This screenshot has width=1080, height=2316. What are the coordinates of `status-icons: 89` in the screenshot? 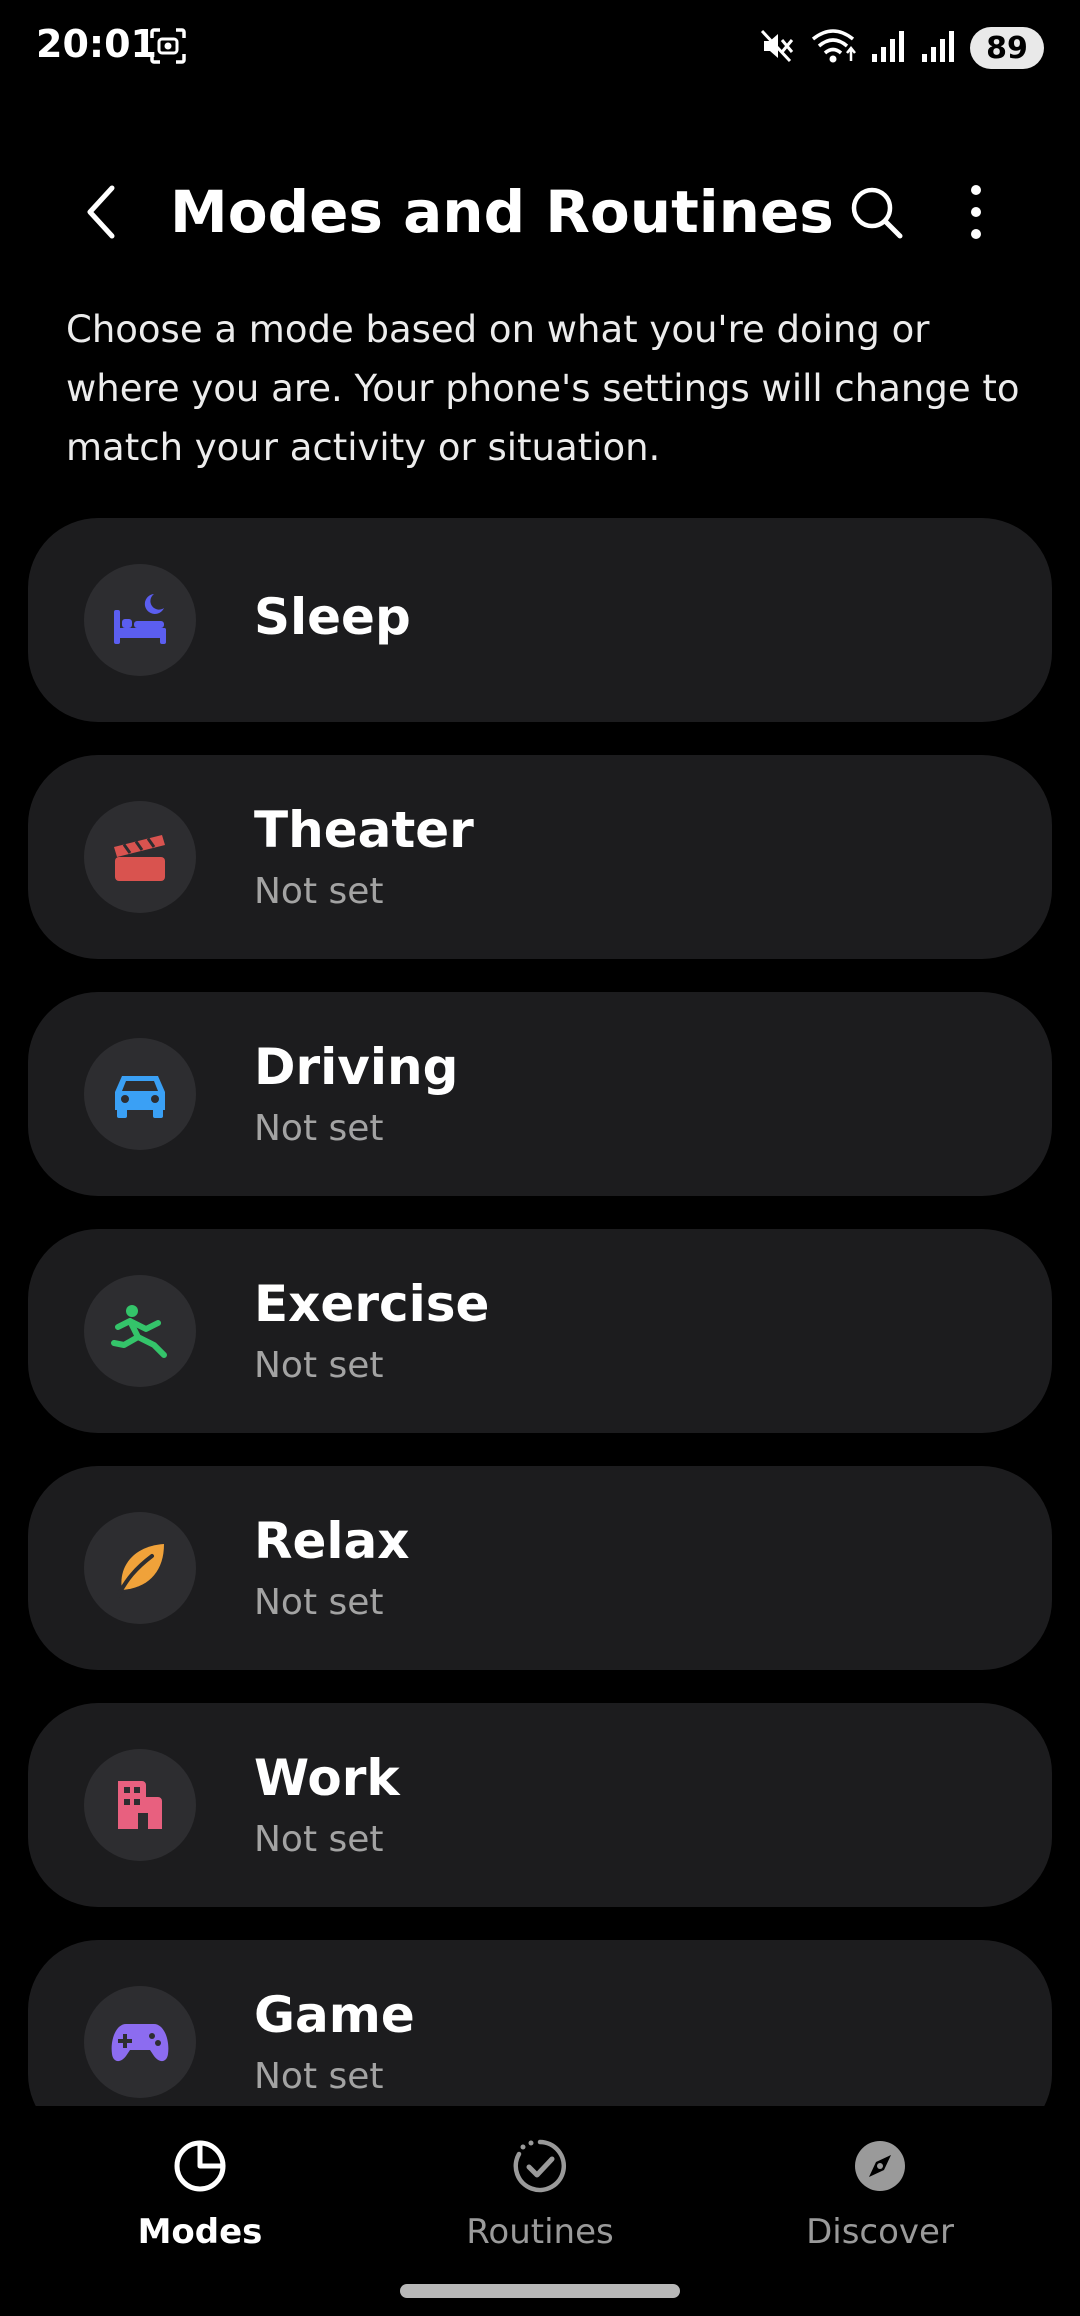 It's located at (901, 48).